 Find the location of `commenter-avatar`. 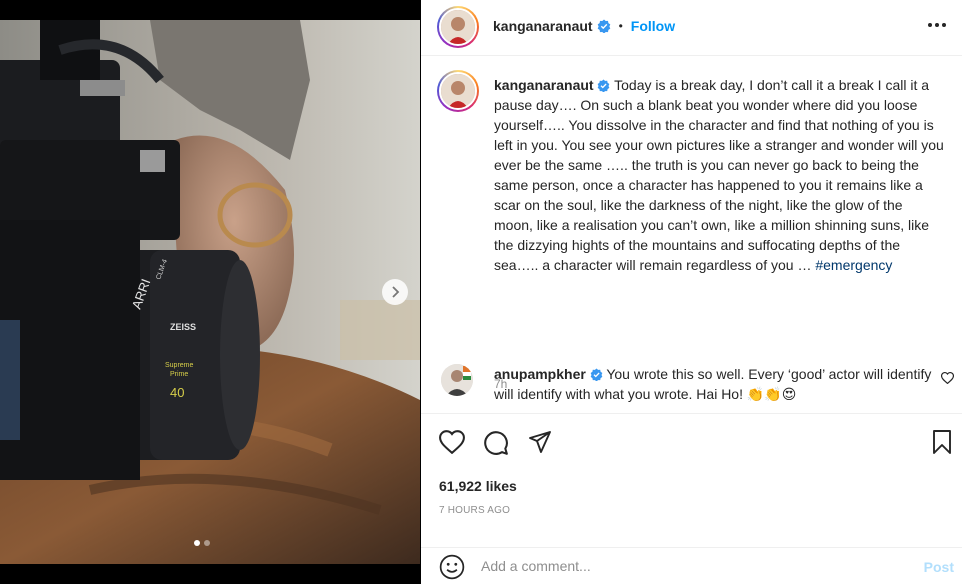

commenter-avatar is located at coordinates (457, 380).